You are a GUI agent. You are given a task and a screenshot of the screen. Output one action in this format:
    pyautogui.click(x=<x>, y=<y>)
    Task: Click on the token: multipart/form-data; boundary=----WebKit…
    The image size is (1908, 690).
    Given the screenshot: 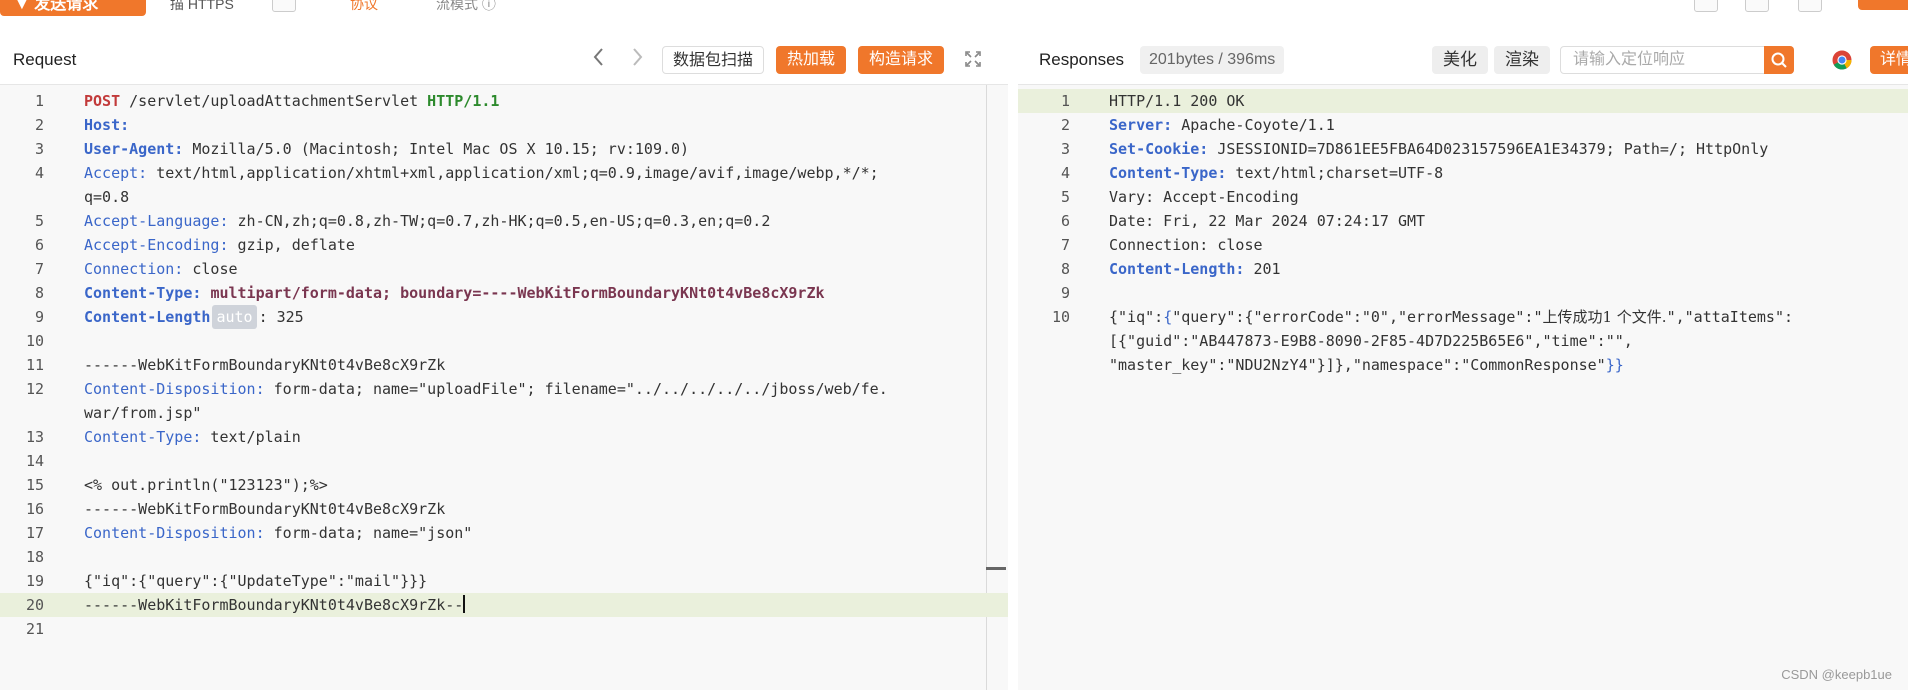 What is the action you would take?
    pyautogui.click(x=517, y=293)
    